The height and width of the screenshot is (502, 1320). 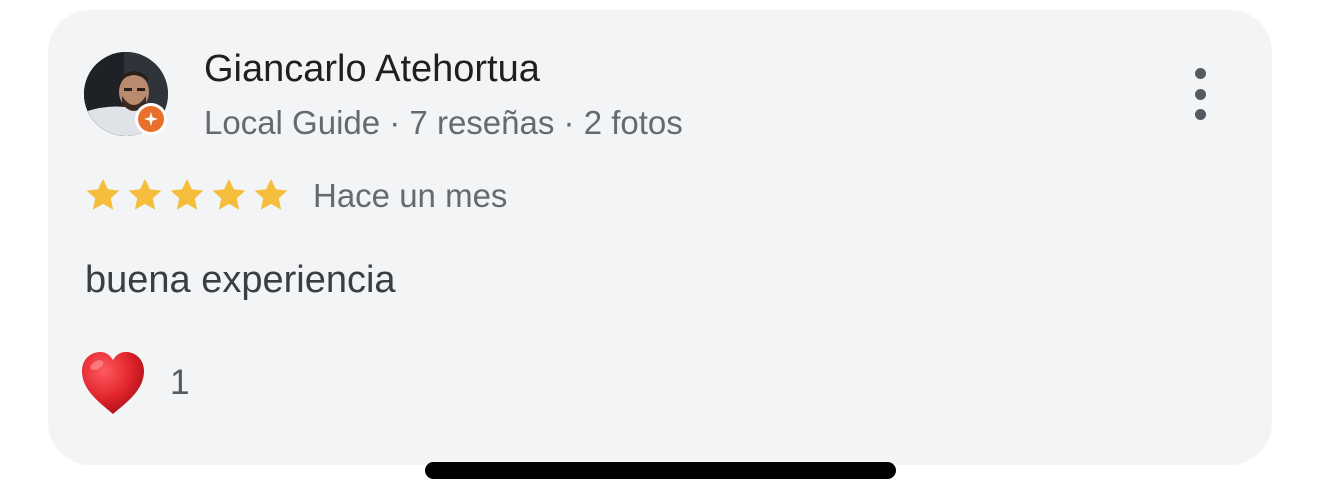 What do you see at coordinates (113, 383) in the screenshot?
I see `red-heart-icon` at bounding box center [113, 383].